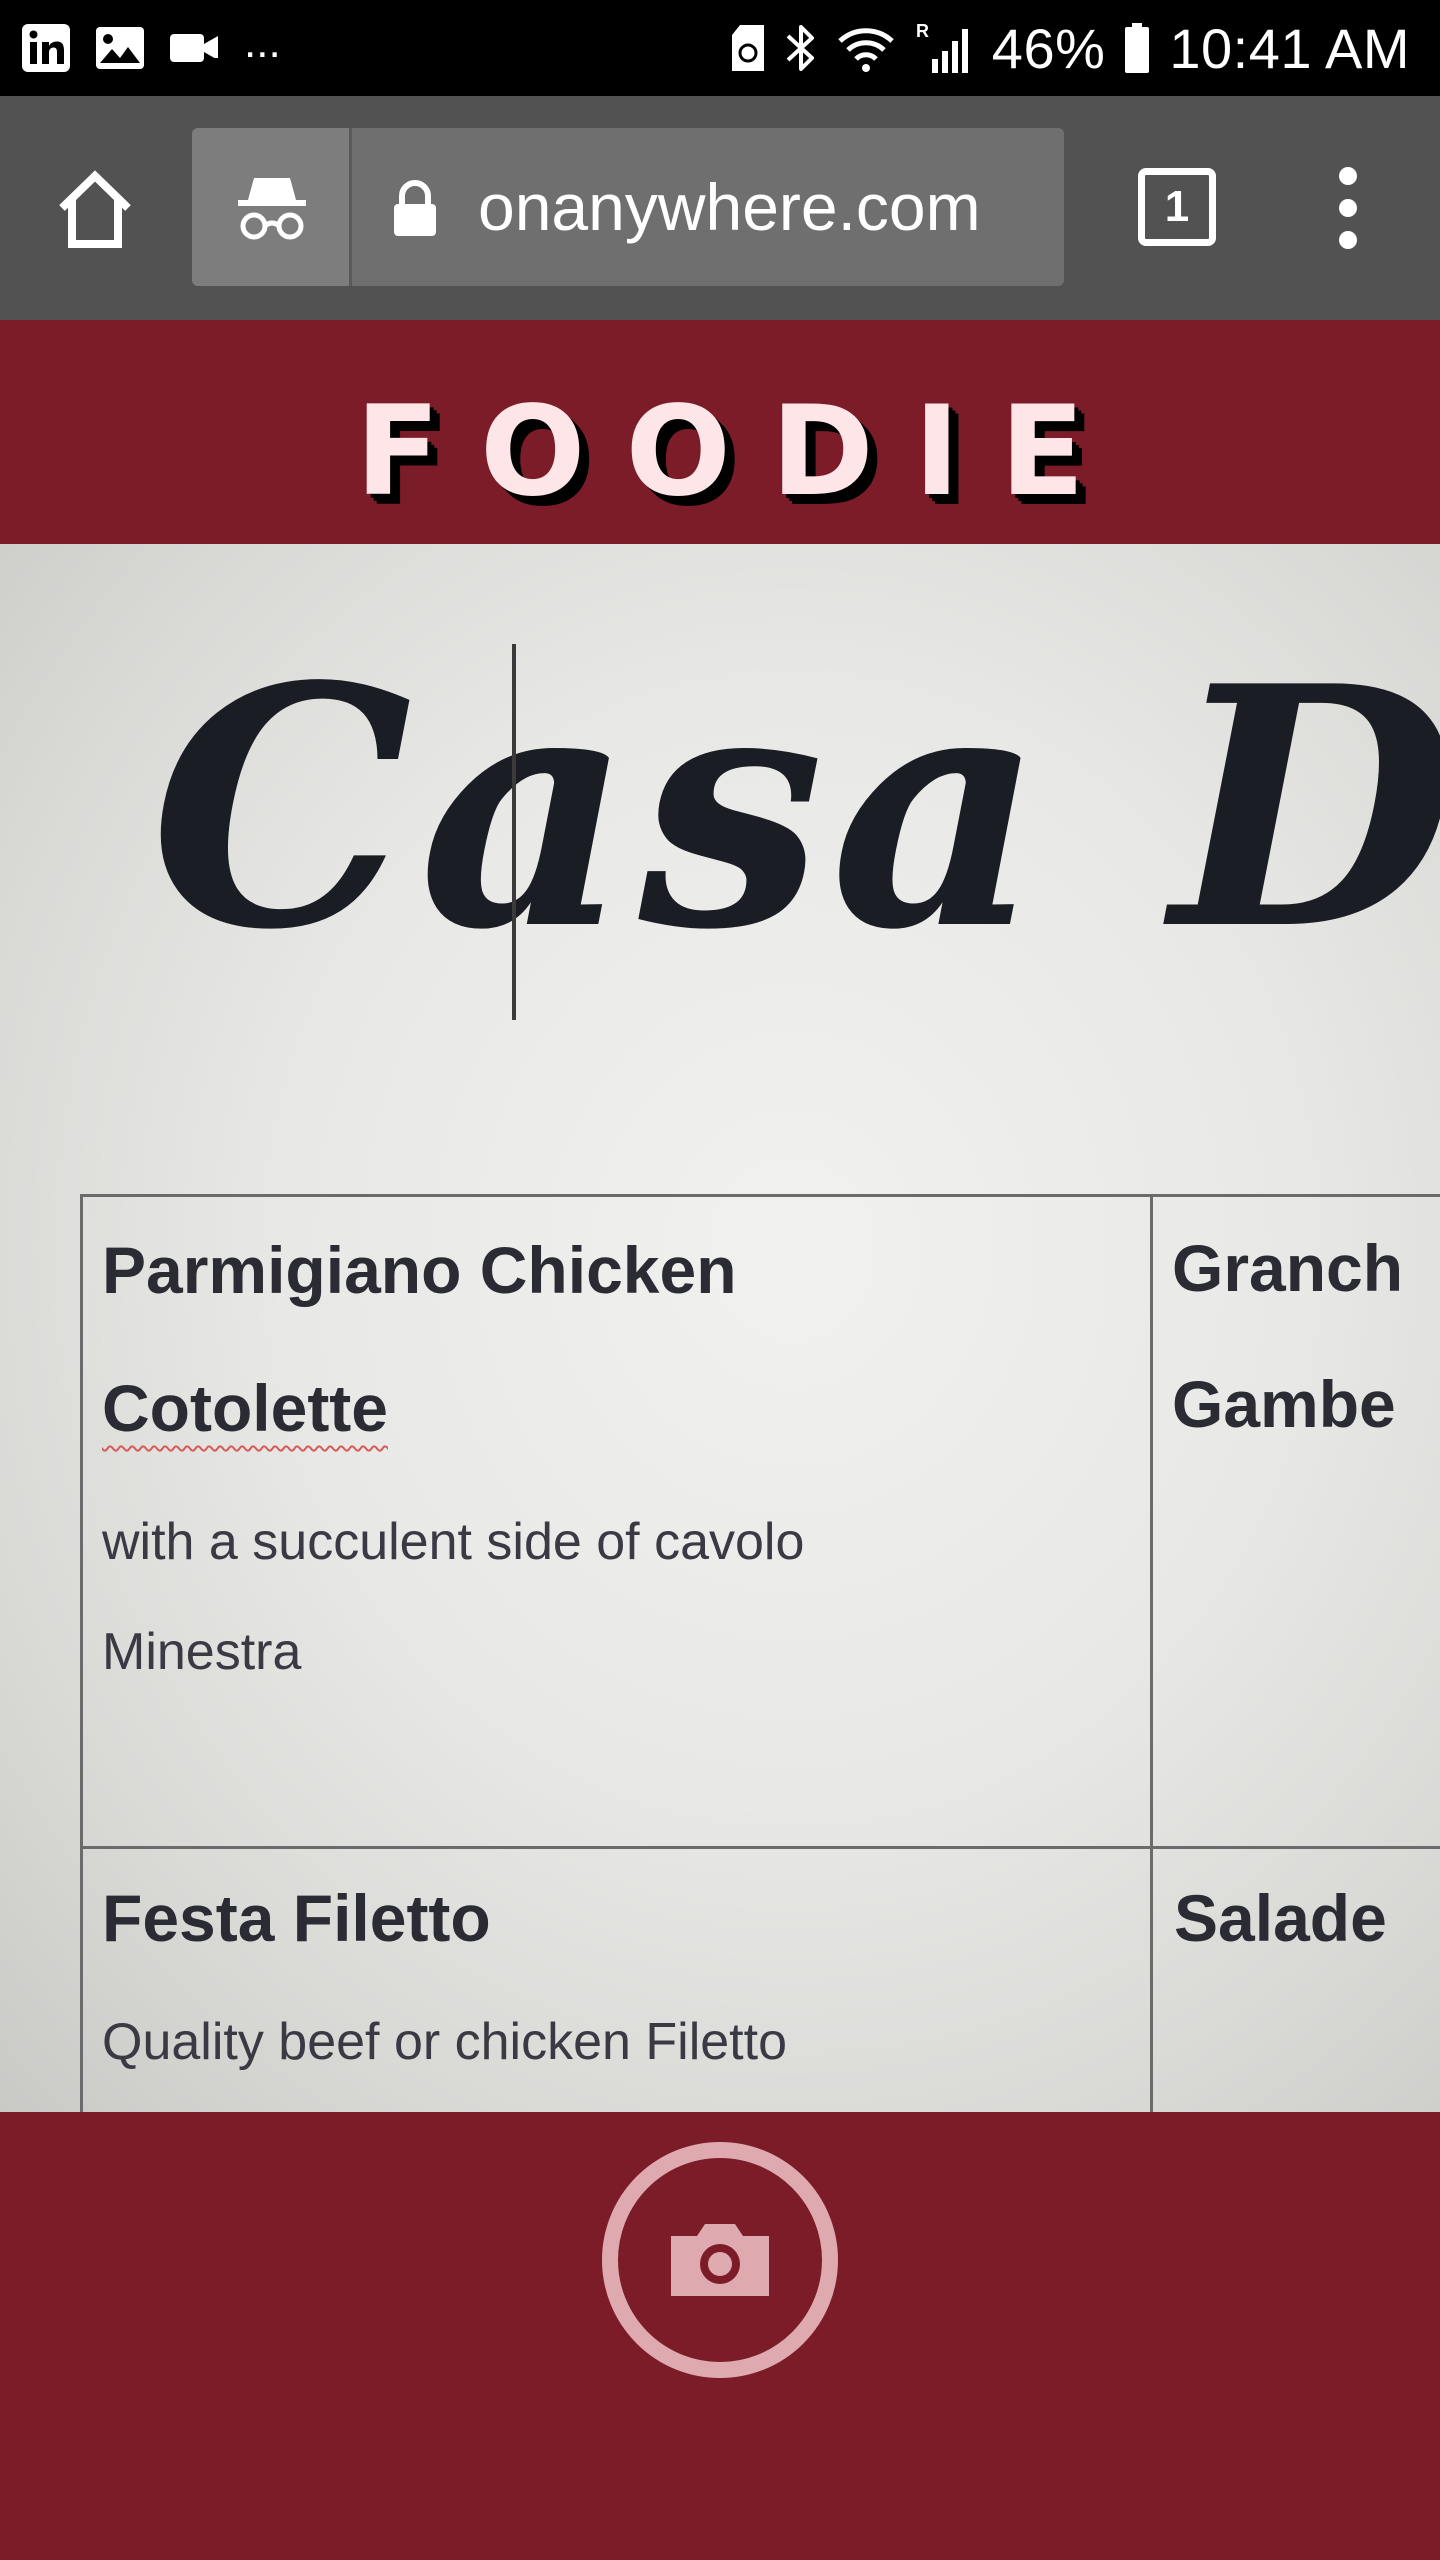 This screenshot has height=2560, width=1440. I want to click on camera-icon, so click(720, 2260).